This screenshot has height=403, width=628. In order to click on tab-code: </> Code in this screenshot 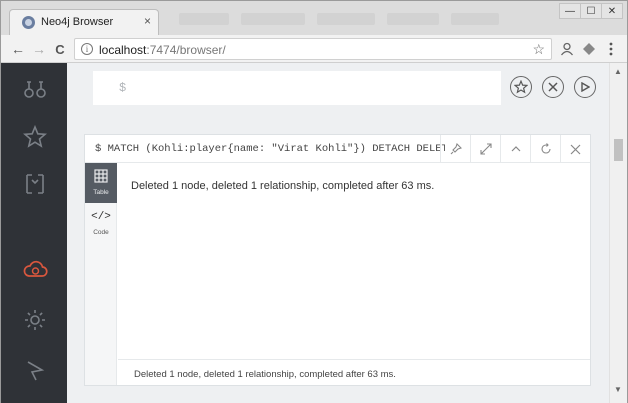, I will do `click(101, 227)`.